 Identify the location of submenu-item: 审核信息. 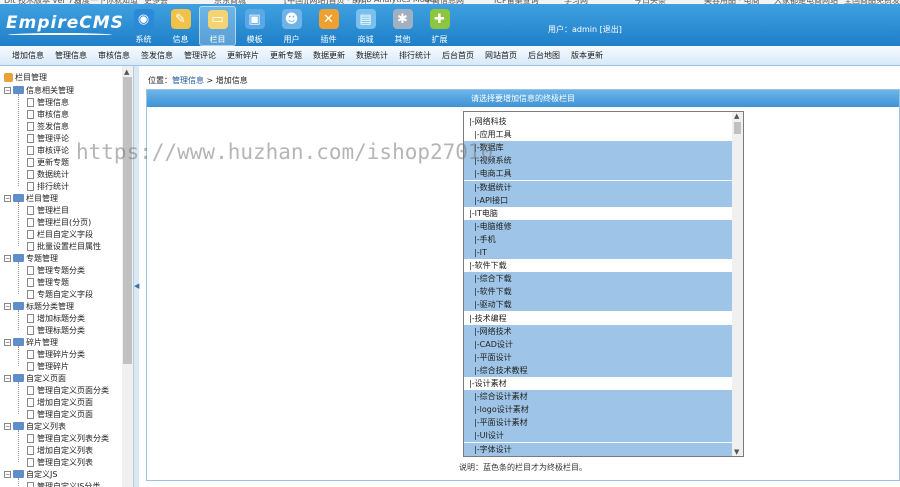
(114, 55).